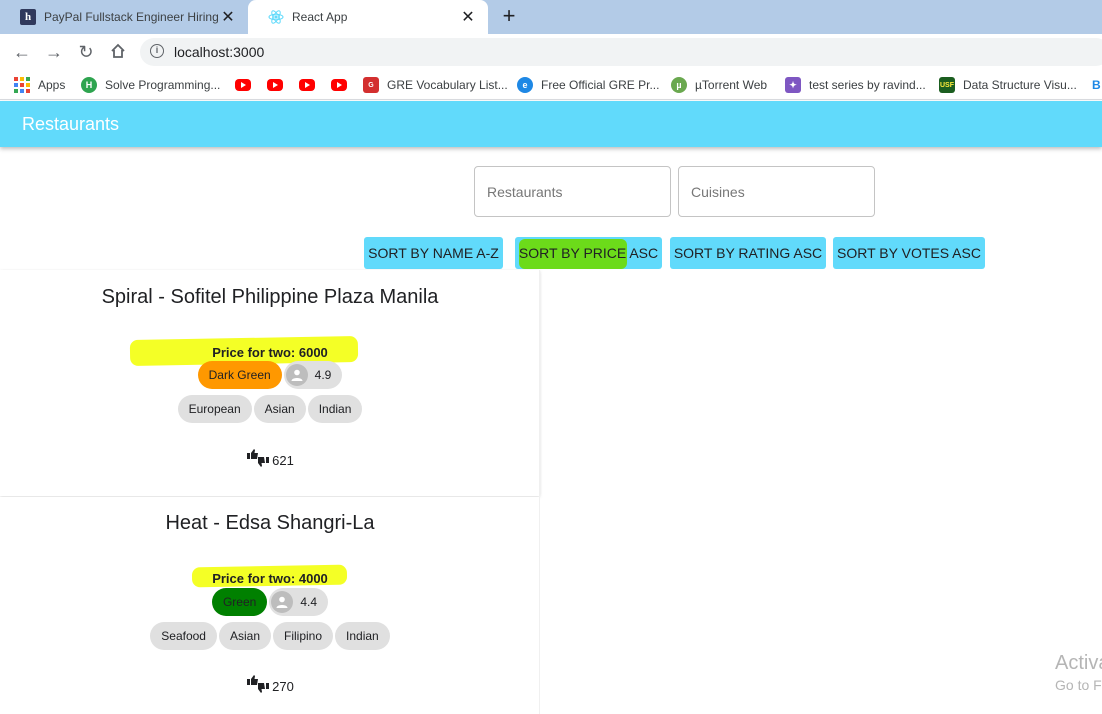 This screenshot has height=714, width=1102. I want to click on reload-icon: ↻, so click(86, 53).